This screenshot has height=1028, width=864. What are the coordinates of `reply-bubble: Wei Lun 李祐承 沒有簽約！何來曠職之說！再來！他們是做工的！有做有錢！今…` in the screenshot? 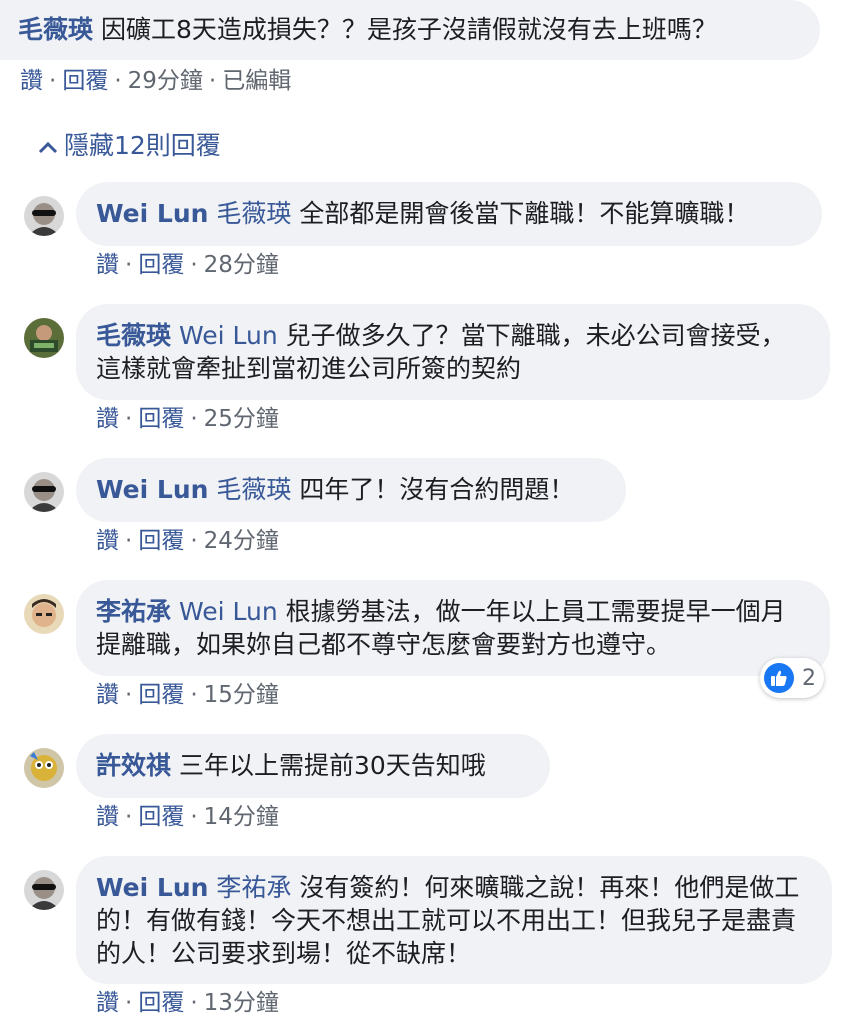 It's located at (454, 920).